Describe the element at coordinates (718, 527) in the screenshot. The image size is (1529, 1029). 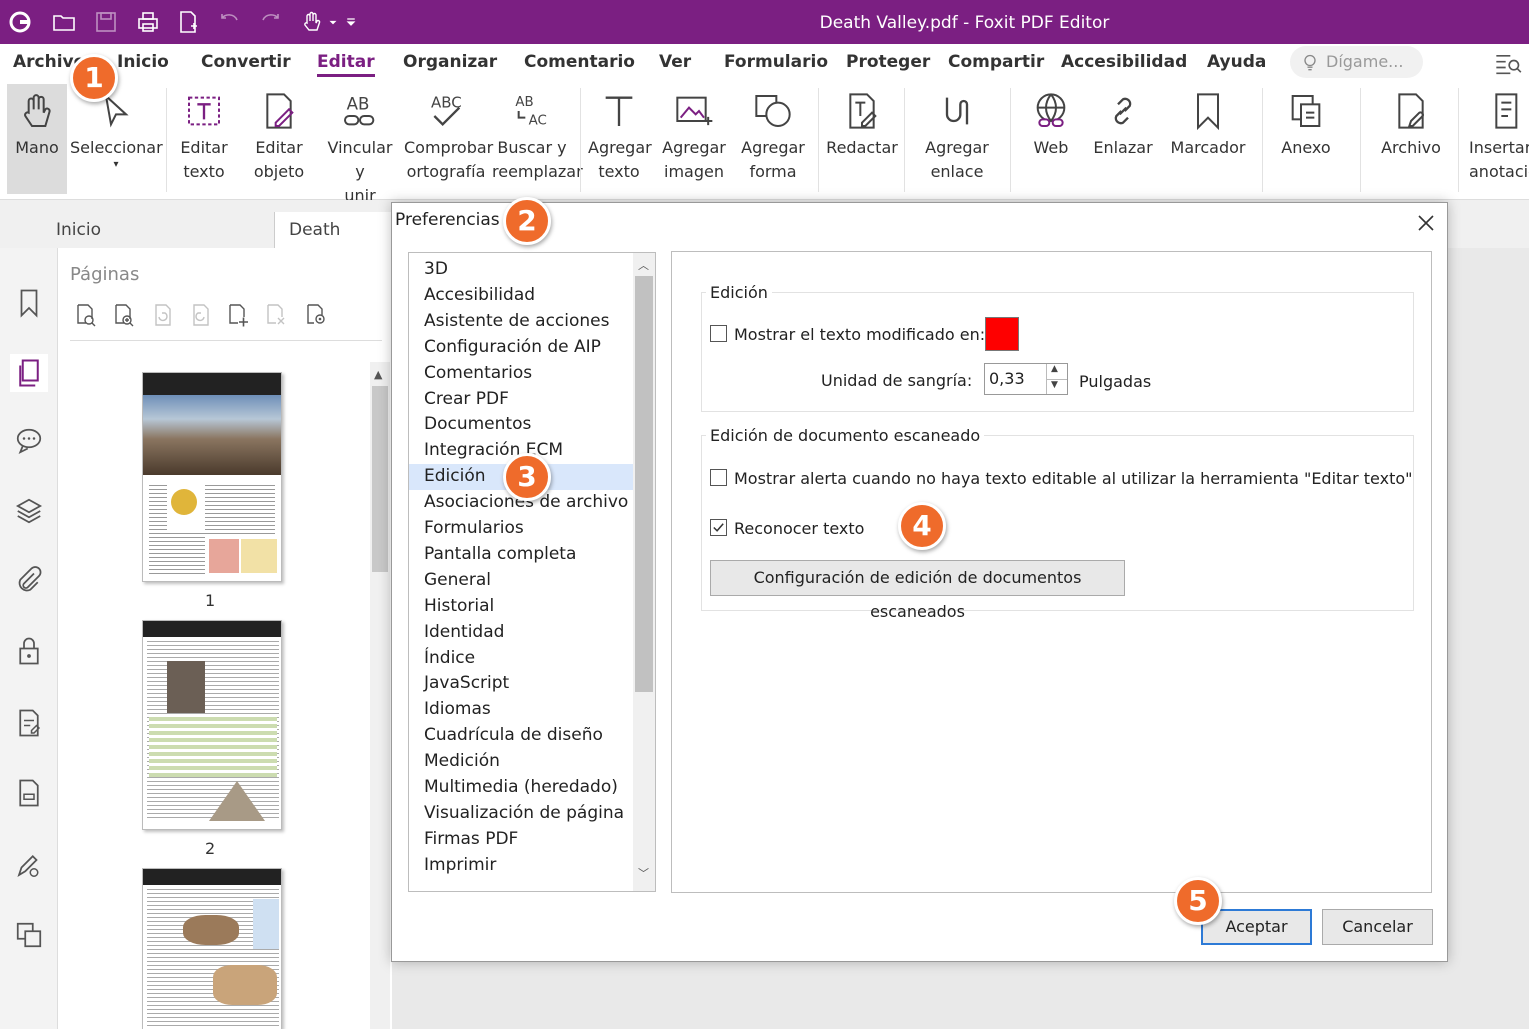
I see `recognize-text-checkbox` at that location.